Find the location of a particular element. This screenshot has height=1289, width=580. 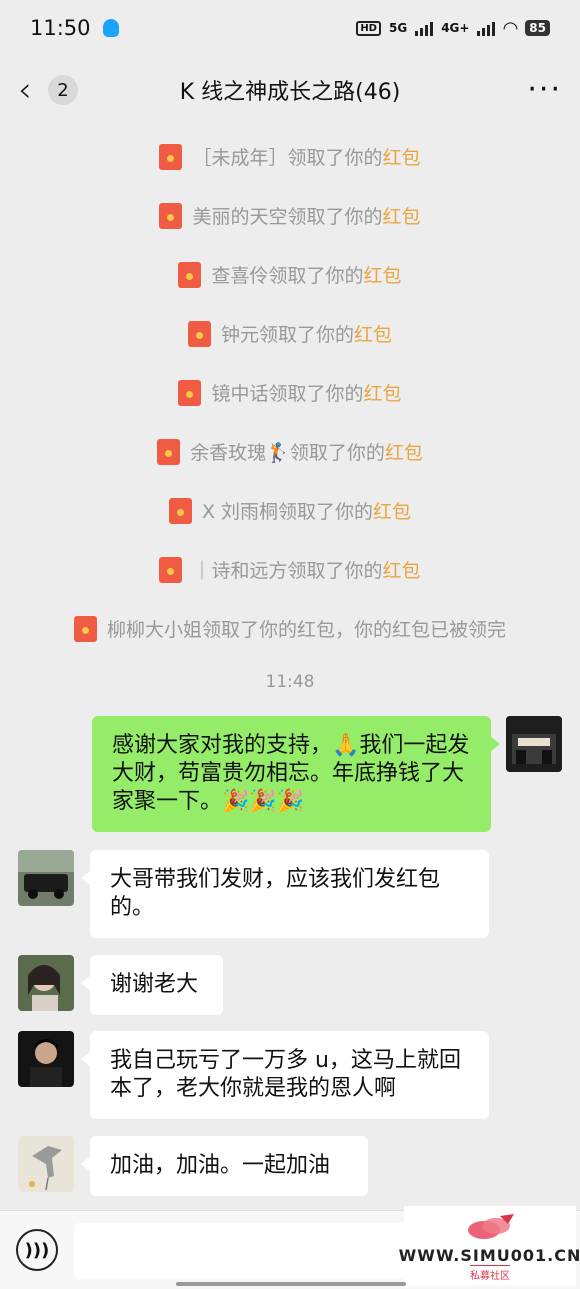

notice-text: 镜中话领取了你的 is located at coordinates (287, 394).